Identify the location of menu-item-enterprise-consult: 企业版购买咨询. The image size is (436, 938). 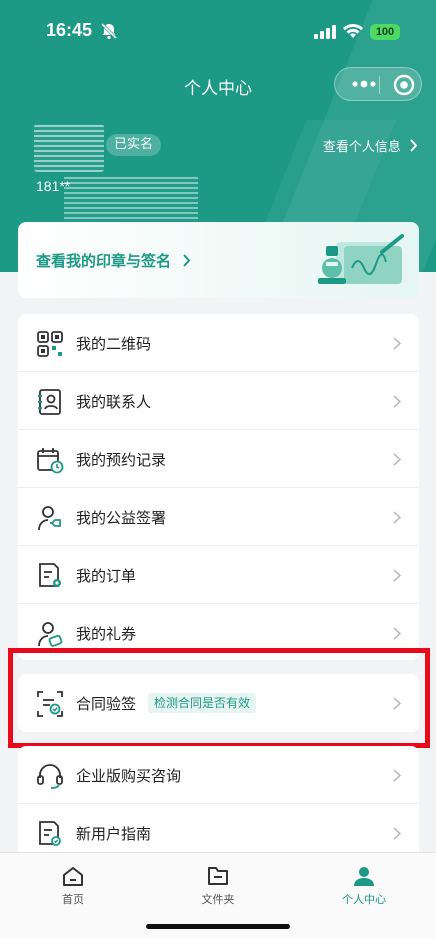
(218, 775).